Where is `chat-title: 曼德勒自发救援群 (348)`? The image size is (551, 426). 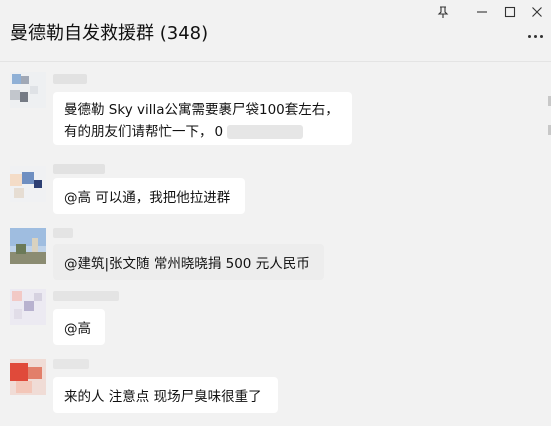
chat-title: 曼德勒自发救援群 (348) is located at coordinates (109, 33).